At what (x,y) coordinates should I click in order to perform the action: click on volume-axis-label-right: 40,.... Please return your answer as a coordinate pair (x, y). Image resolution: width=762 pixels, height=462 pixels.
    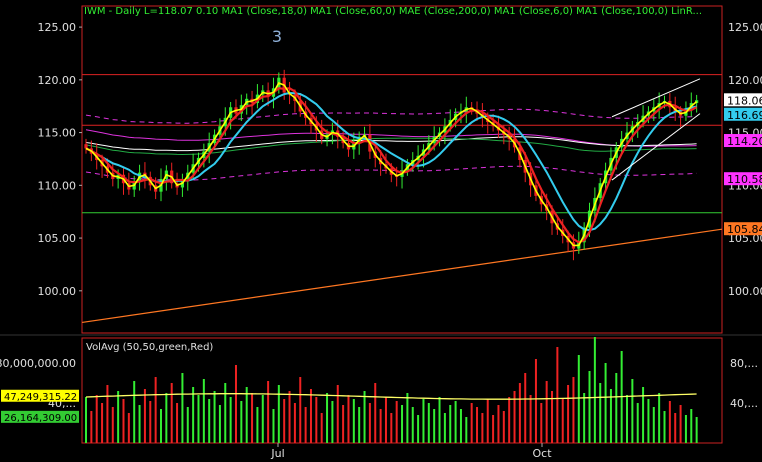
    Looking at the image, I should click on (744, 403).